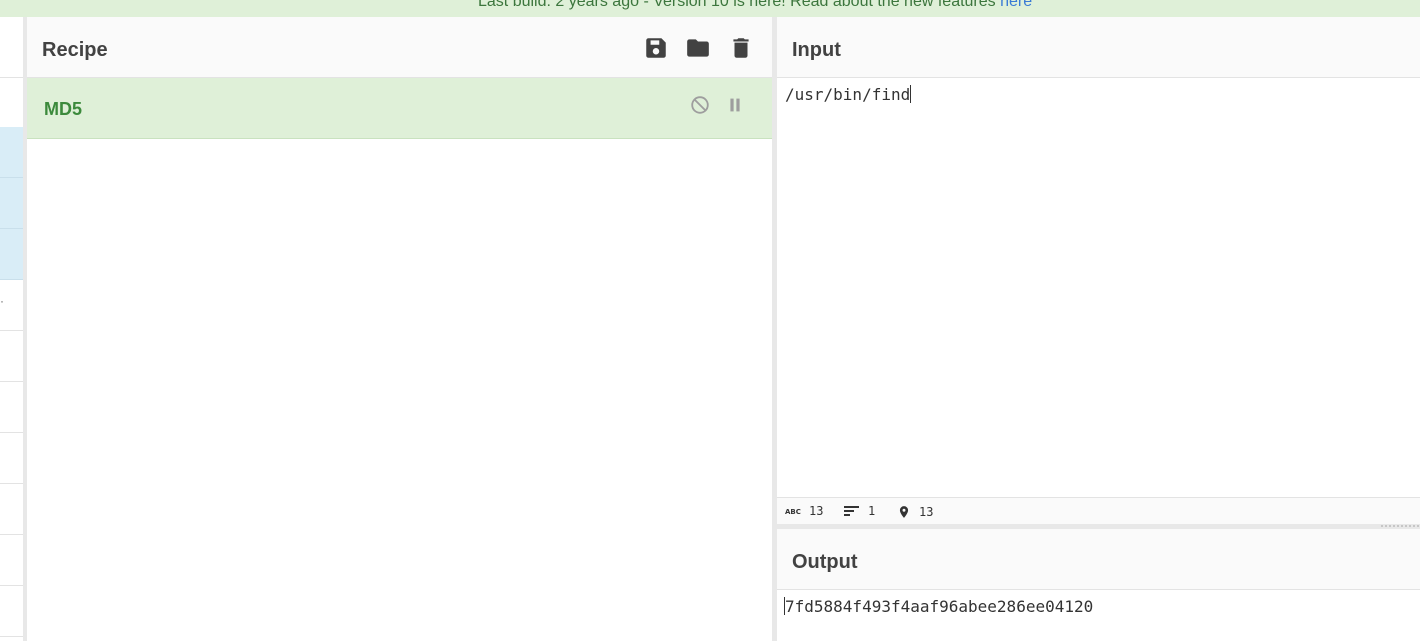 Image resolution: width=1420 pixels, height=641 pixels. I want to click on load-recipe-button, so click(698, 48).